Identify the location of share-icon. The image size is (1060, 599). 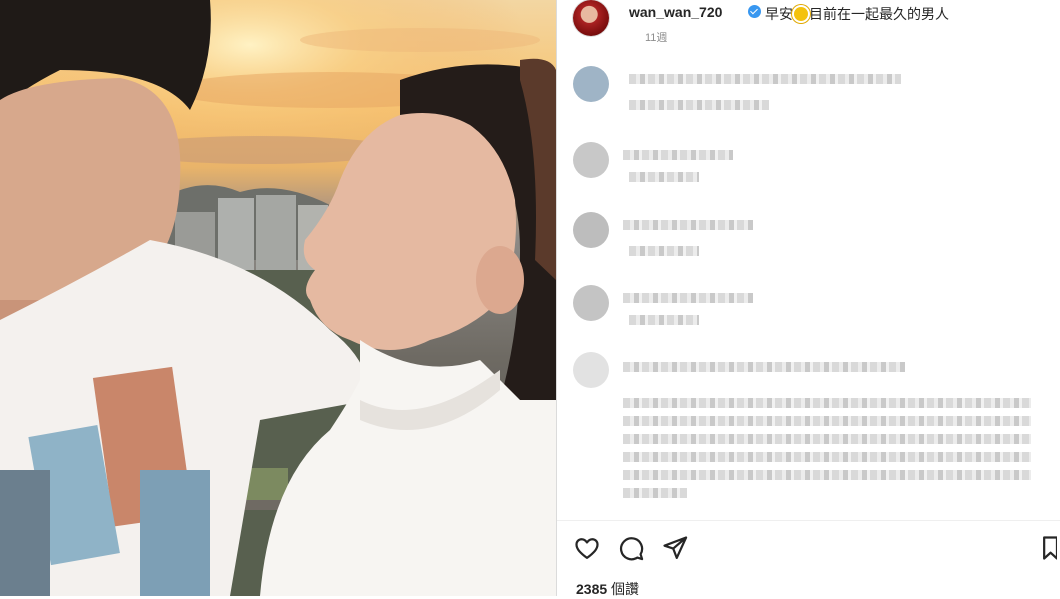
(675, 548).